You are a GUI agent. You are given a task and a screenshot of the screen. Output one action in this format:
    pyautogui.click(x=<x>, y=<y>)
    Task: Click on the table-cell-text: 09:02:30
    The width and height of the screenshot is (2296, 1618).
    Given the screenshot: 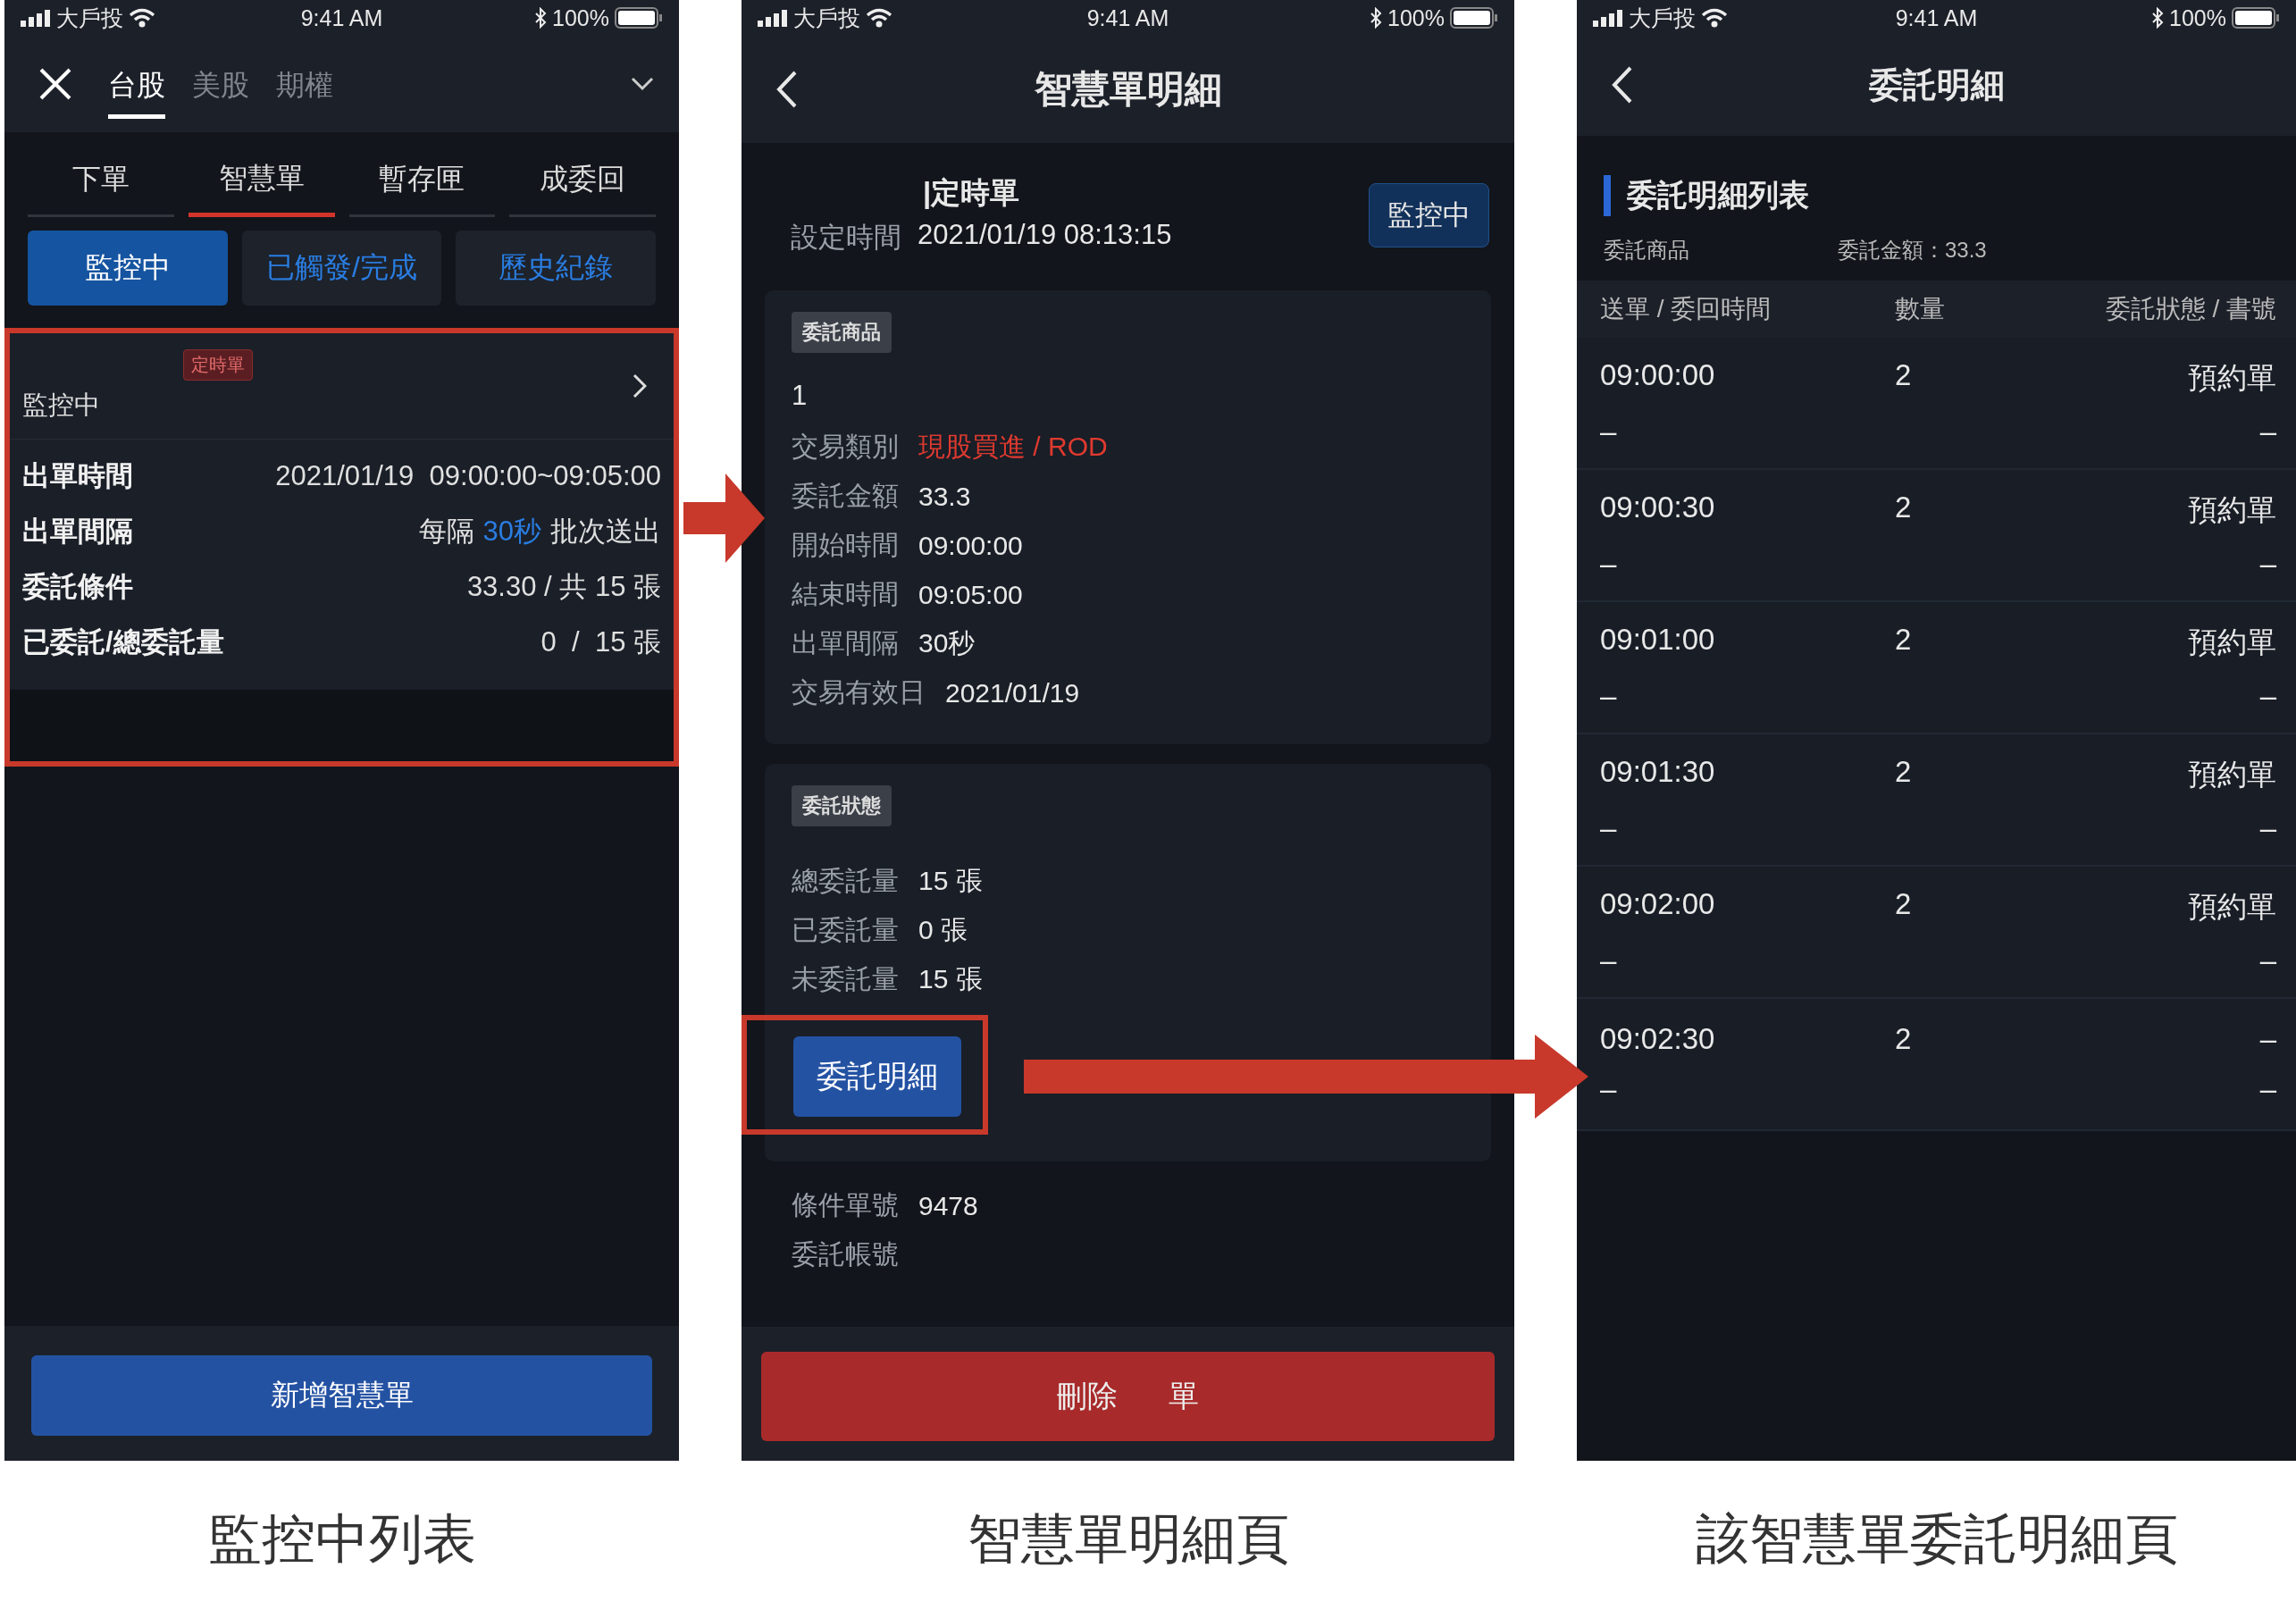 What is the action you would take?
    pyautogui.click(x=1658, y=1039)
    